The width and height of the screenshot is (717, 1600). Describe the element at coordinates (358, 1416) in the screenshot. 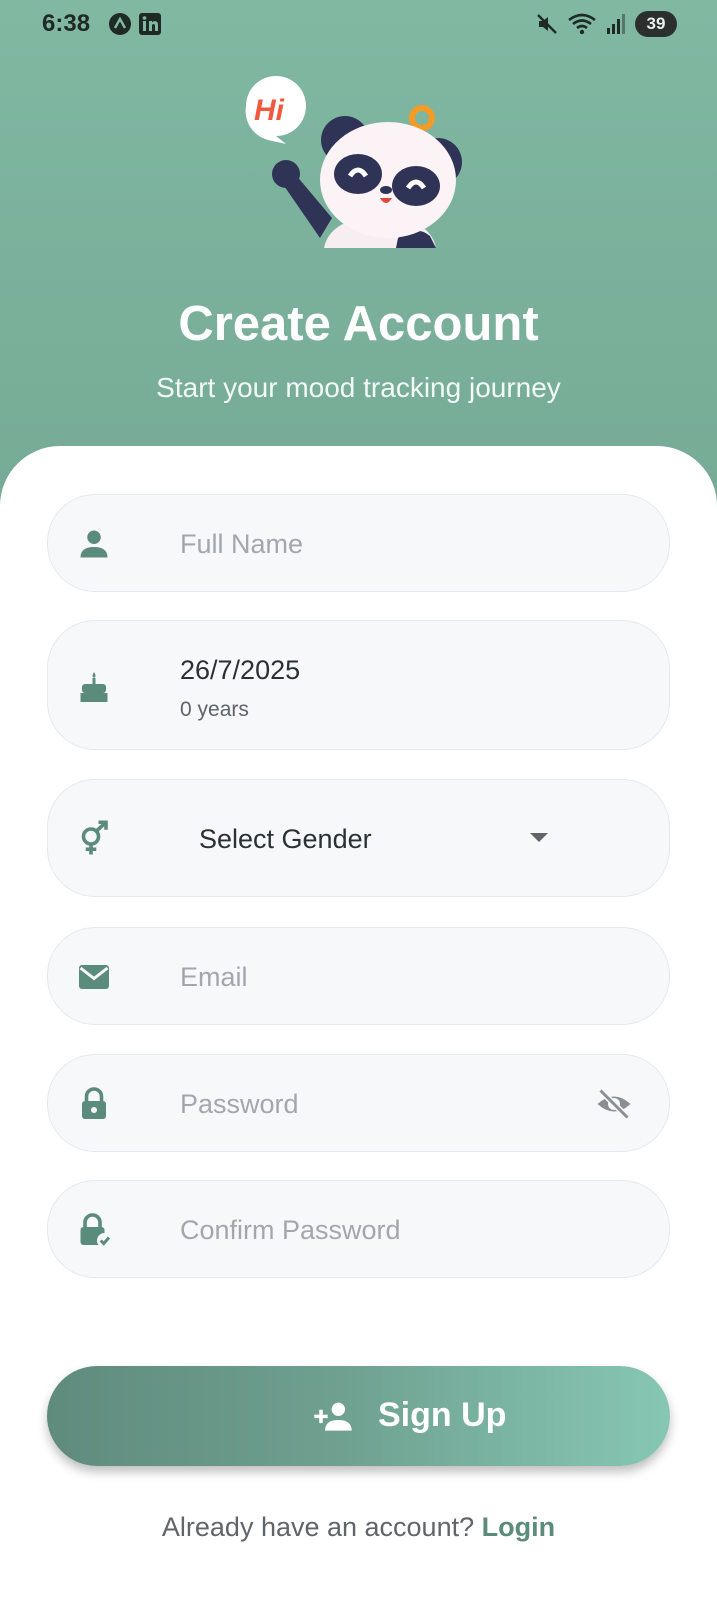

I see `sign-up-button: Sign Up` at that location.